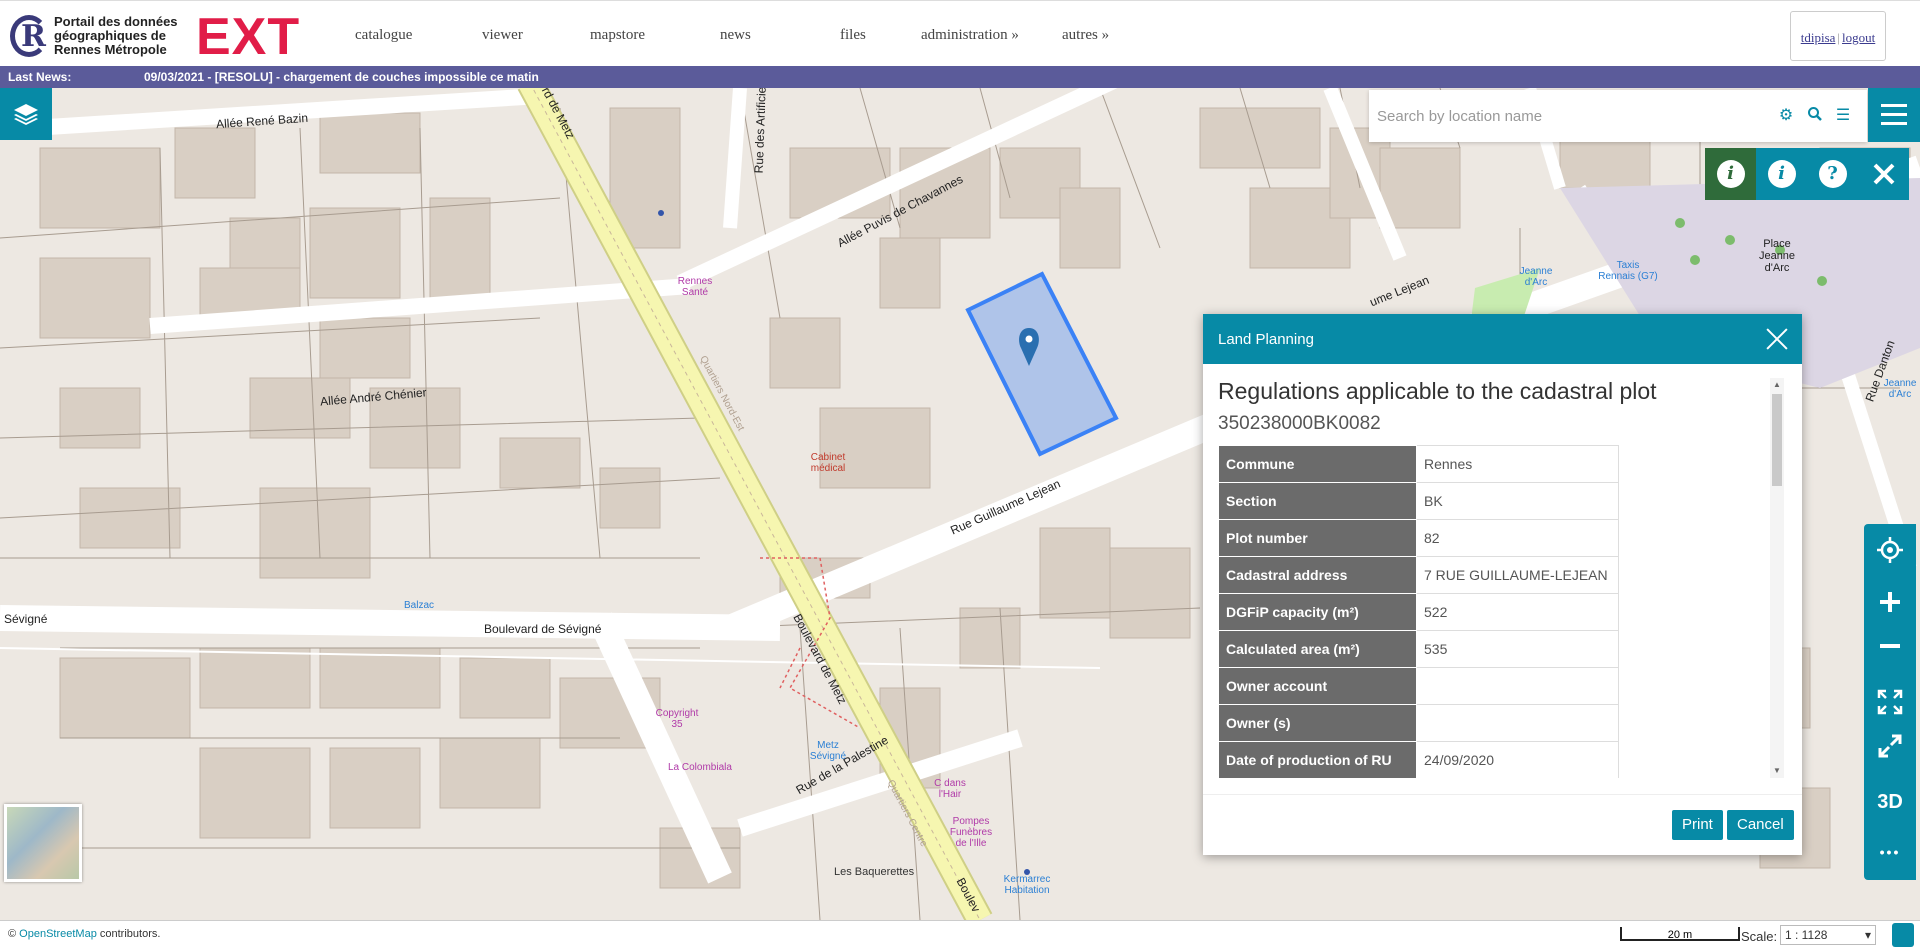 The height and width of the screenshot is (949, 1920). I want to click on map-controls: 3D •••, so click(1890, 702).